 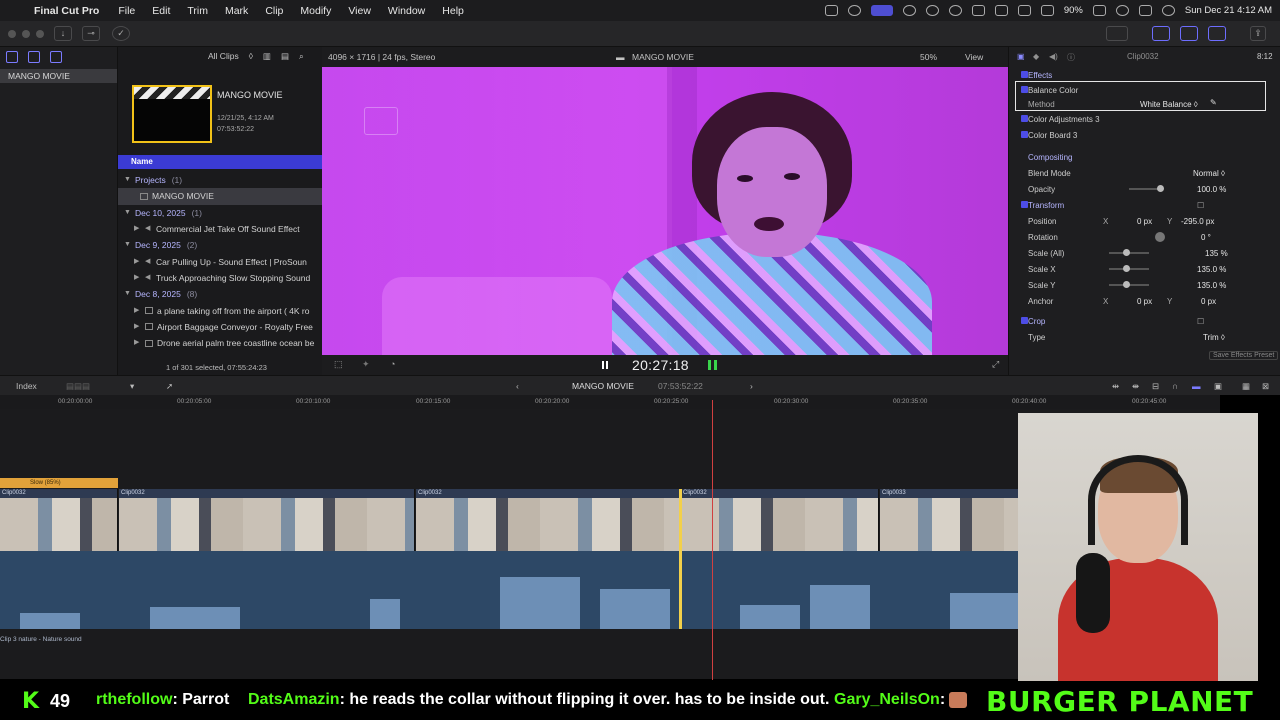 I want to click on show-timeline-button, so click(x=1189, y=33).